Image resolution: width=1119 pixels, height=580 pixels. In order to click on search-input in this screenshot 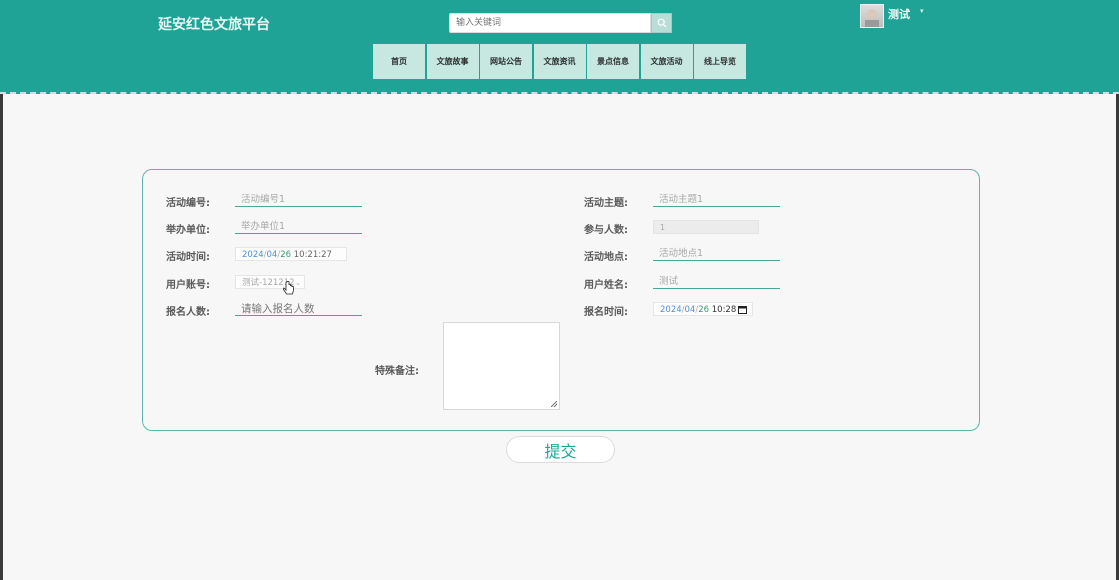, I will do `click(550, 23)`.